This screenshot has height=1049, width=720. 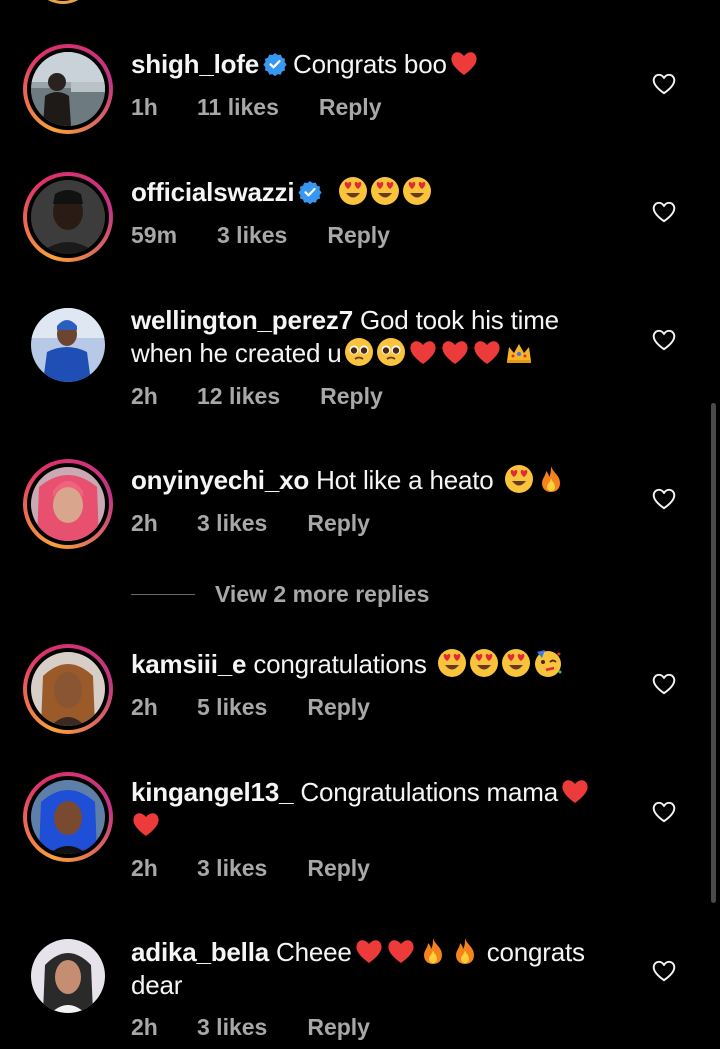 I want to click on username: kamsiii_e, so click(x=188, y=664).